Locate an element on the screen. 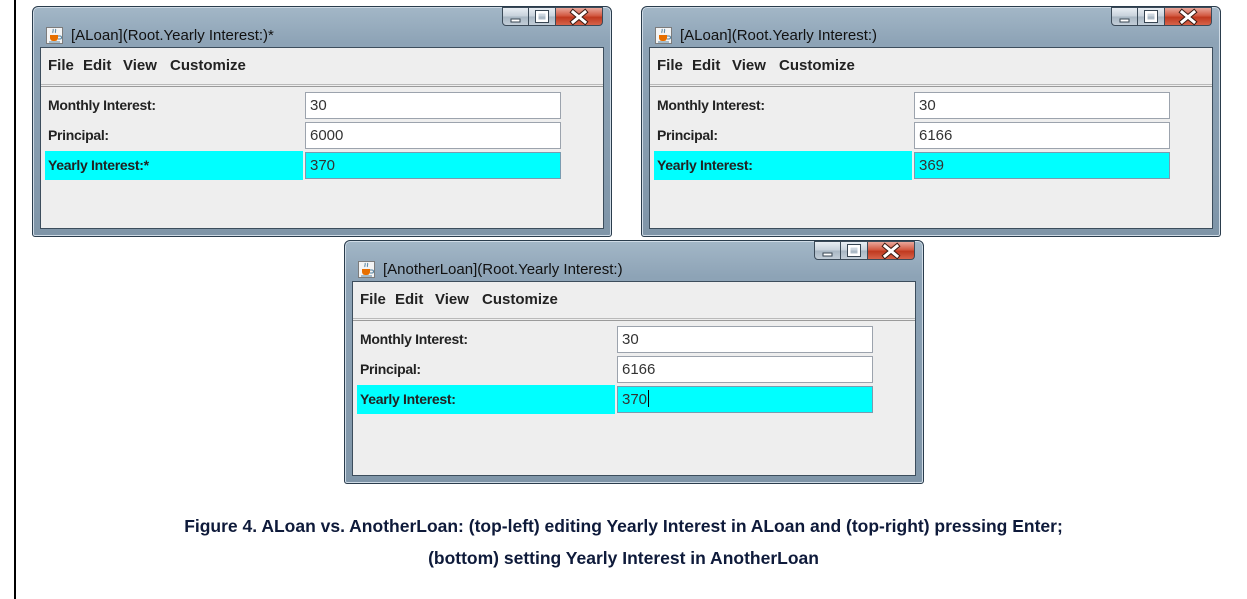  yearly-interest-input: 369 is located at coordinates (1042, 165).